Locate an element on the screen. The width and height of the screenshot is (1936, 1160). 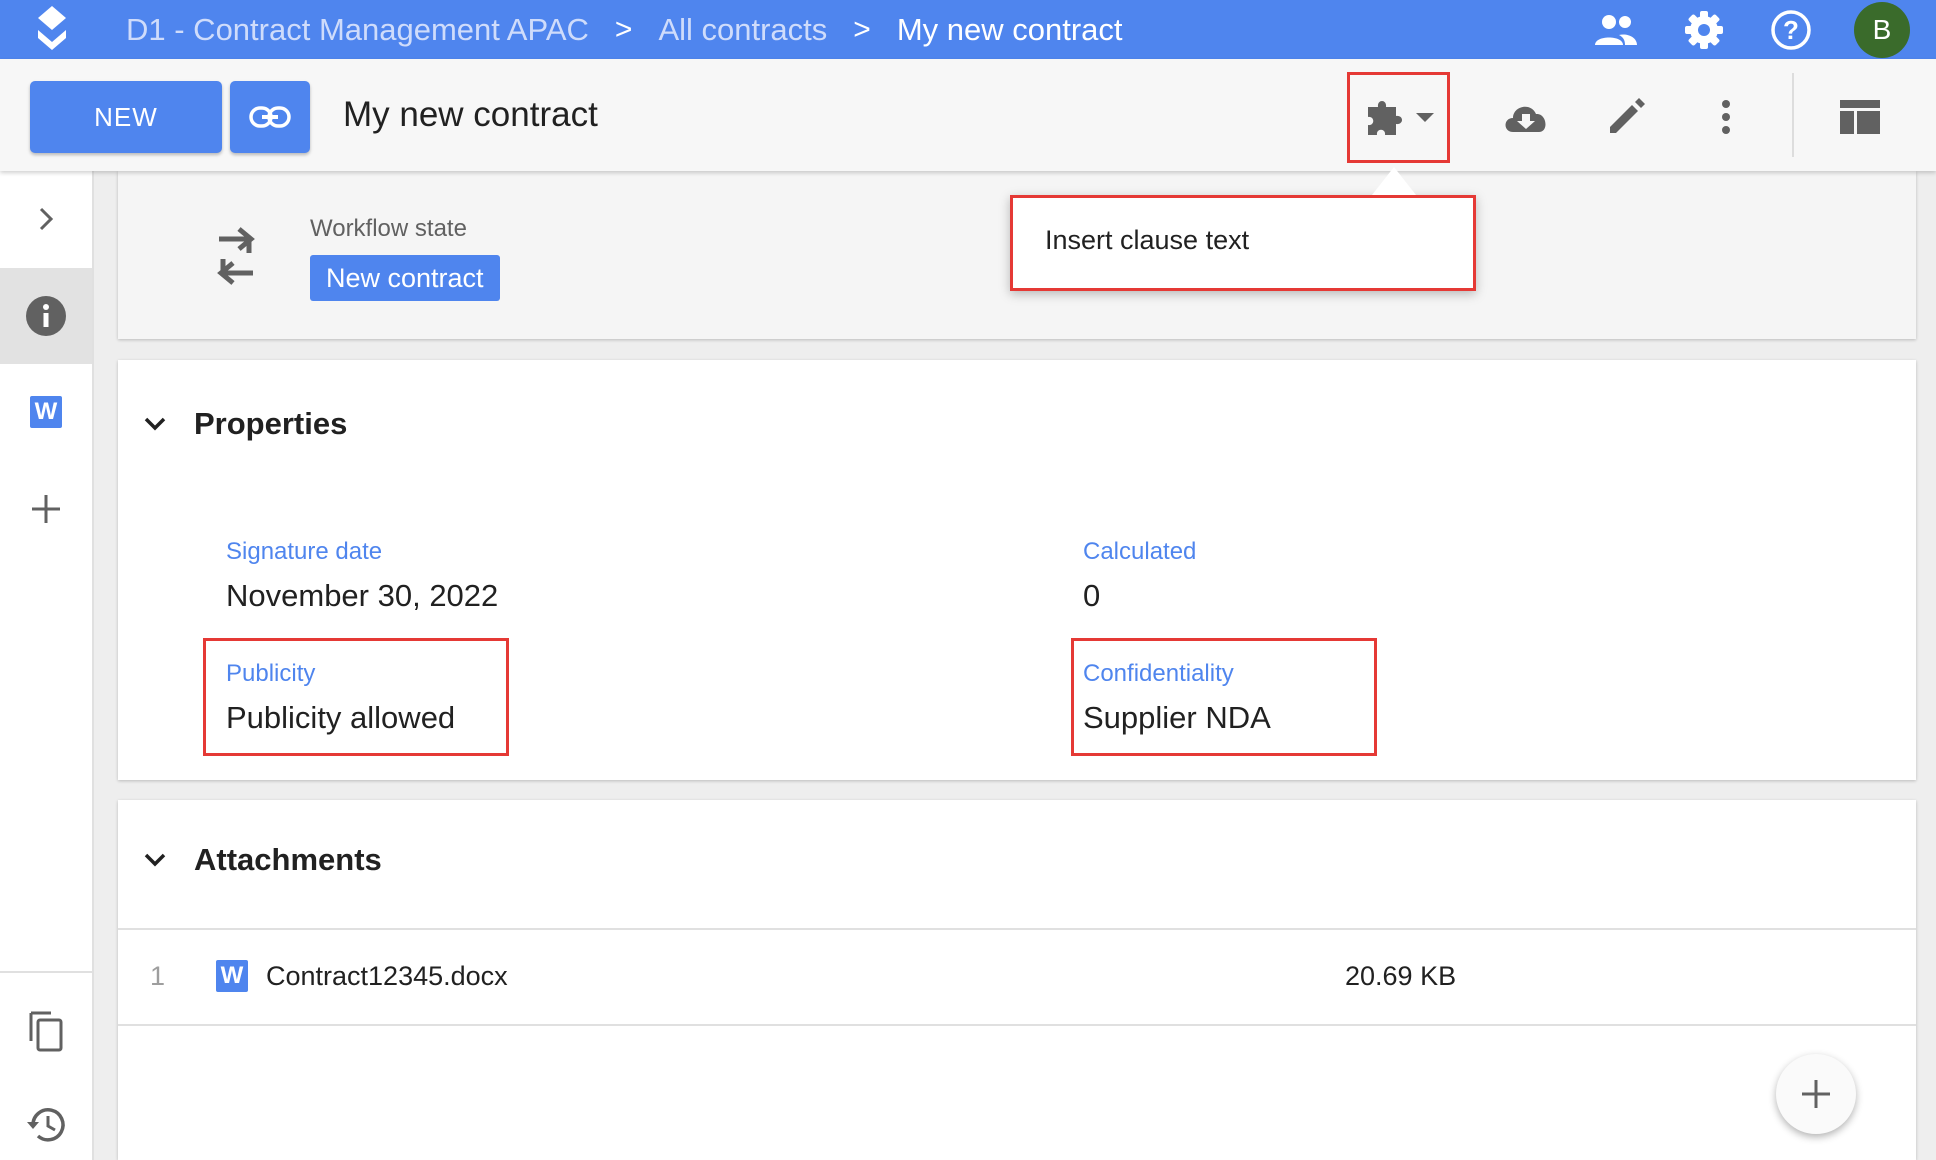
cloud-download-icon is located at coordinates (1526, 117).